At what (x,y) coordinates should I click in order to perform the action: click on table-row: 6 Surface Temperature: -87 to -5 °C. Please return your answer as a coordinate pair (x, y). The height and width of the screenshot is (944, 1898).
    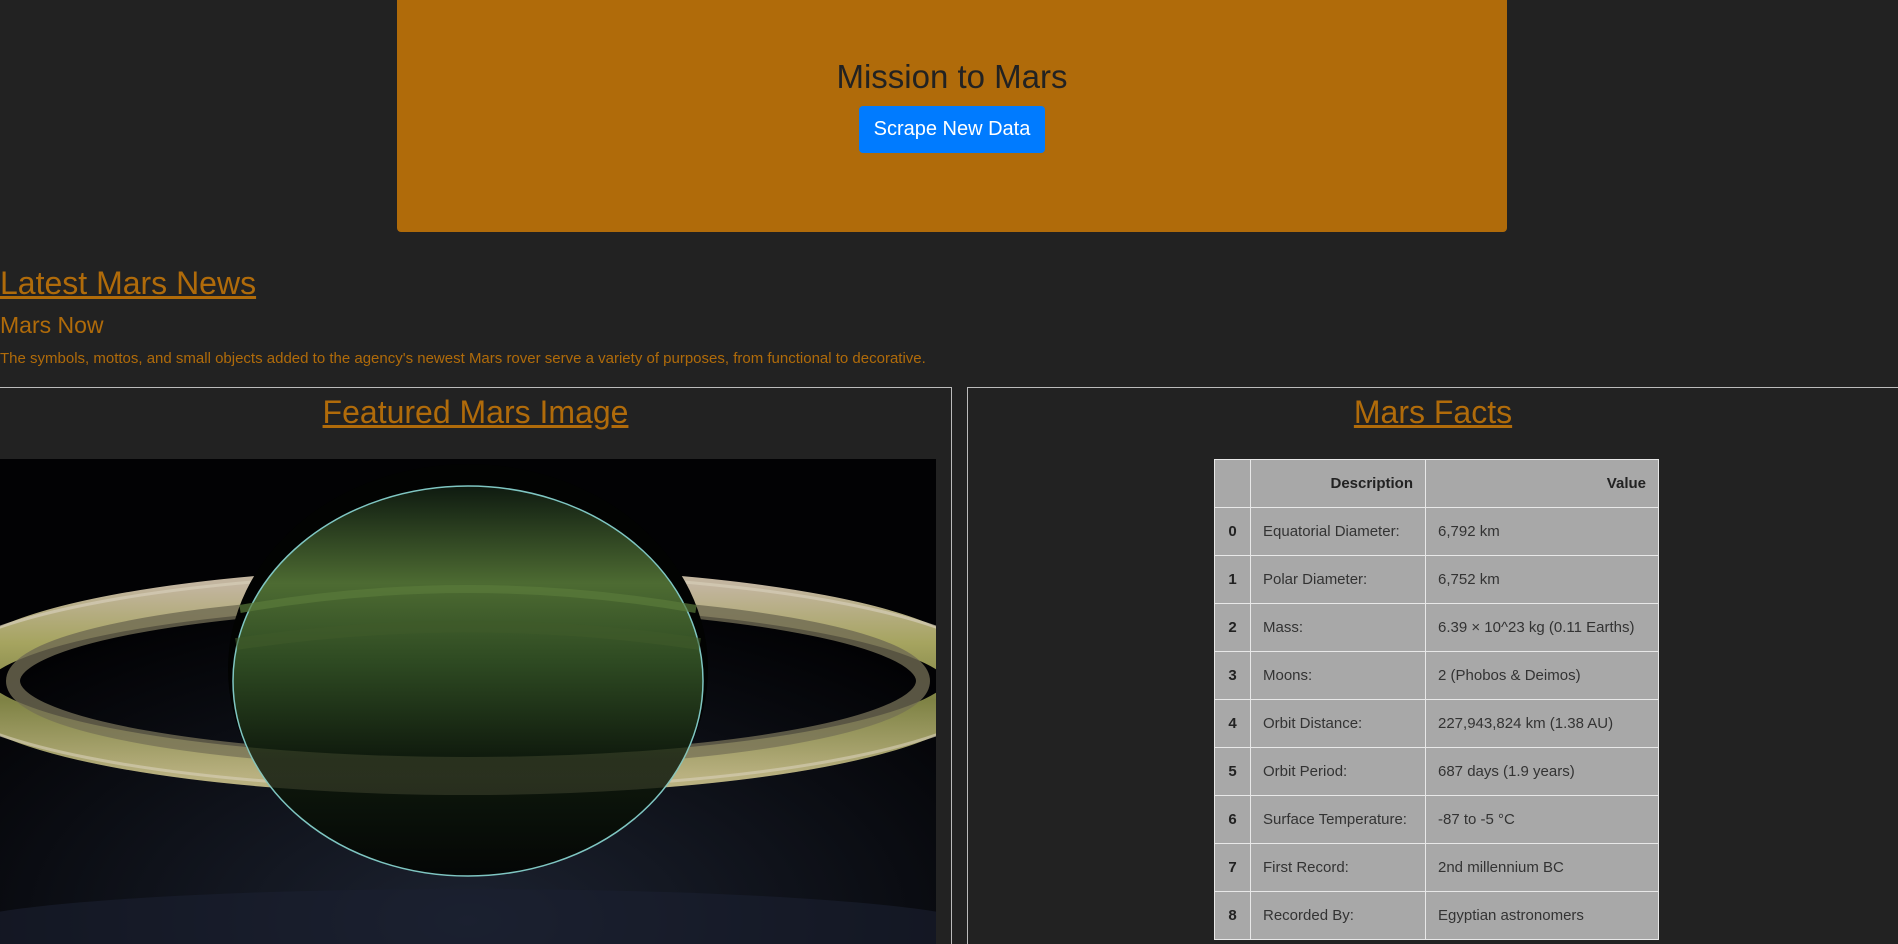
    Looking at the image, I should click on (1436, 819).